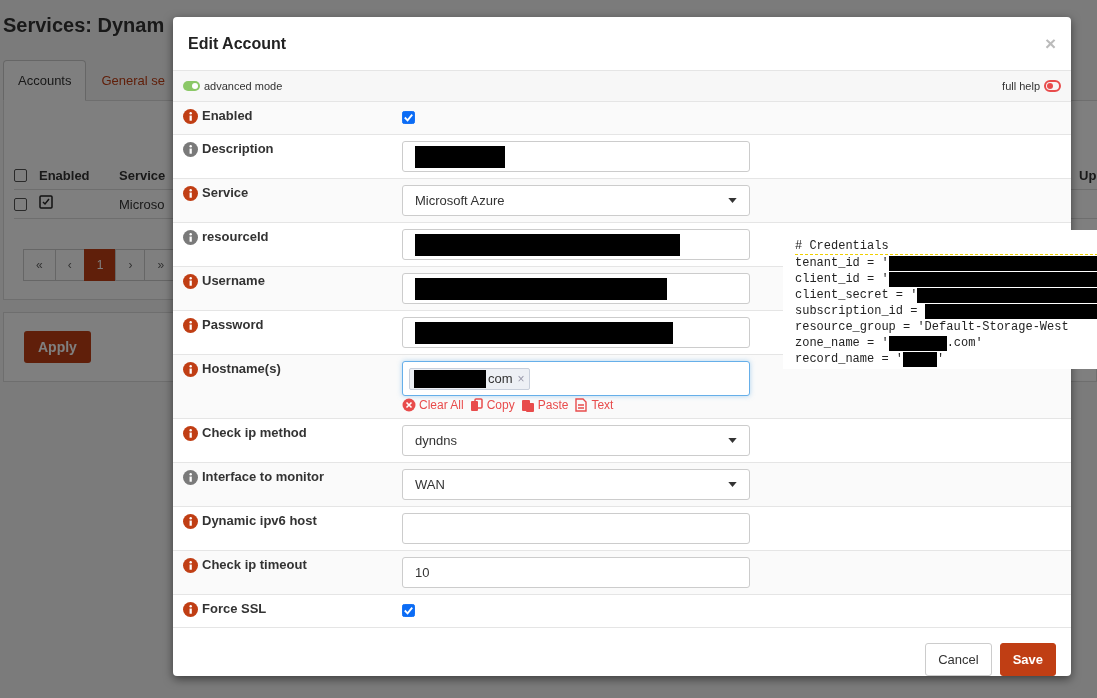 The width and height of the screenshot is (1097, 698). What do you see at coordinates (527, 405) in the screenshot?
I see `paste-icon` at bounding box center [527, 405].